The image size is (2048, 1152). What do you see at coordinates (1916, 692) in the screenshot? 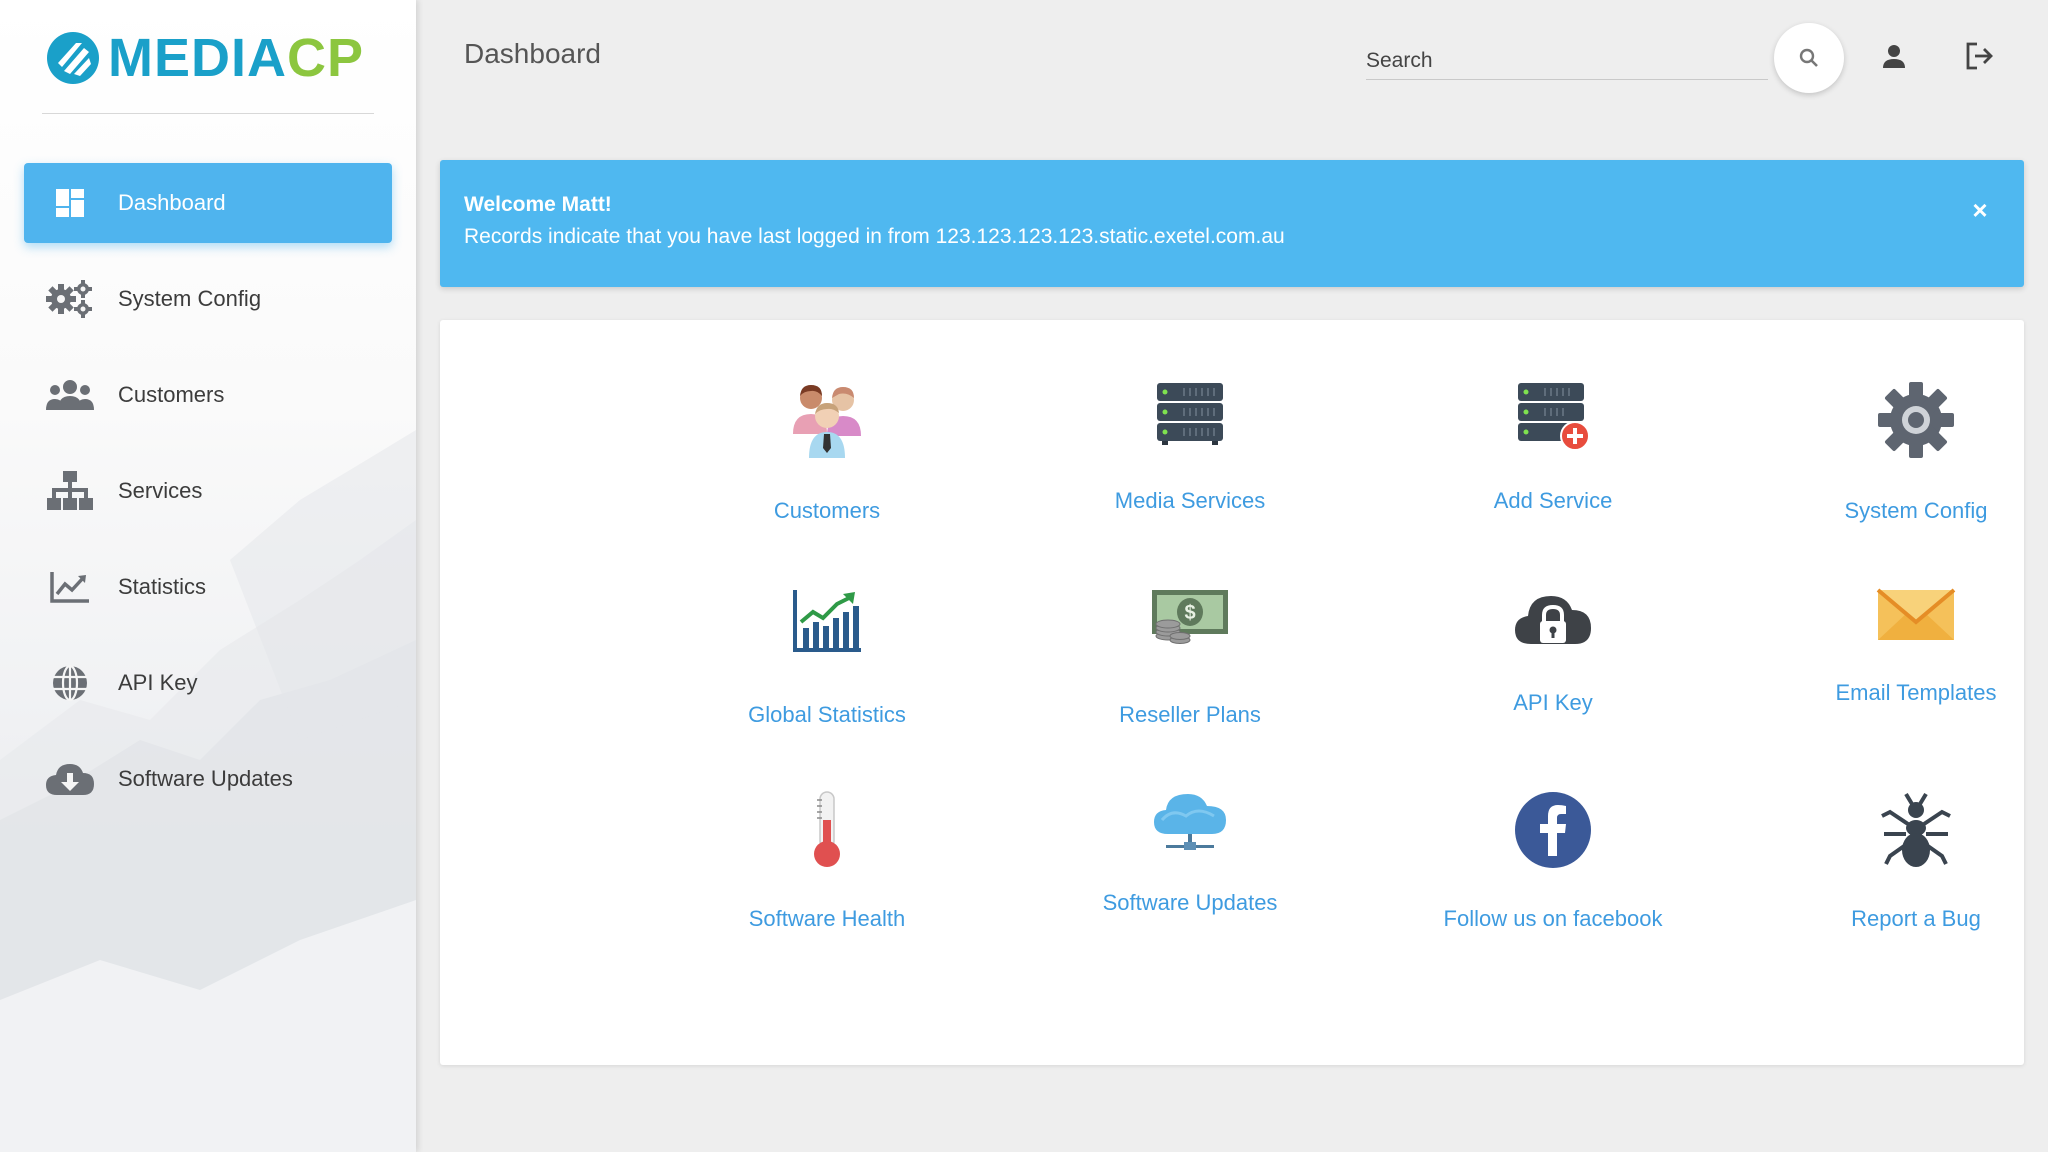
I see `tile-label: Email Templates` at bounding box center [1916, 692].